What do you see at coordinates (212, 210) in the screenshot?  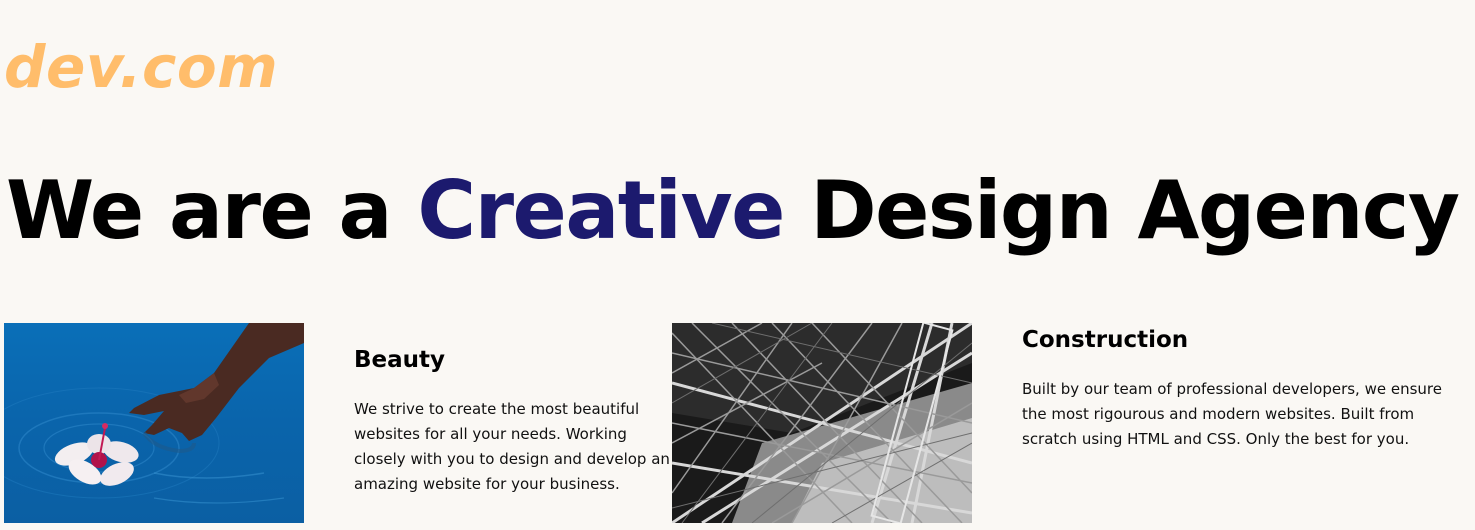 I see `headline-text-start: We are a` at bounding box center [212, 210].